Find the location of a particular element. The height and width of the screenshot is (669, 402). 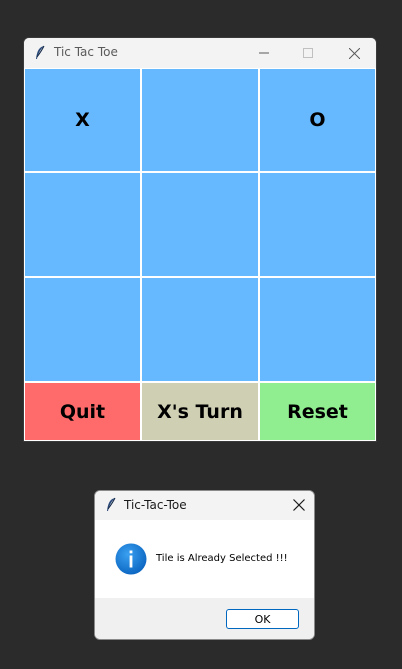

maximize-button is located at coordinates (308, 53).